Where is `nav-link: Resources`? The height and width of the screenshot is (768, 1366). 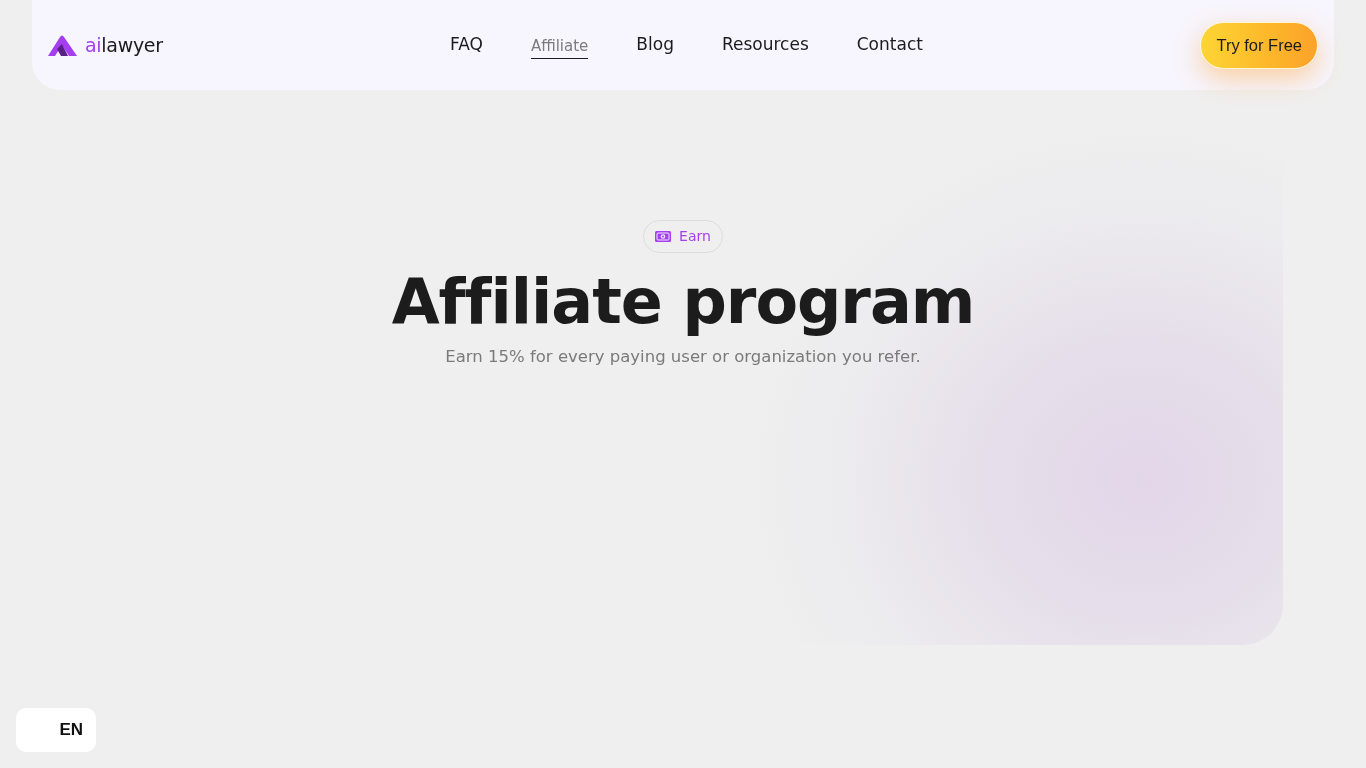
nav-link: Resources is located at coordinates (765, 45).